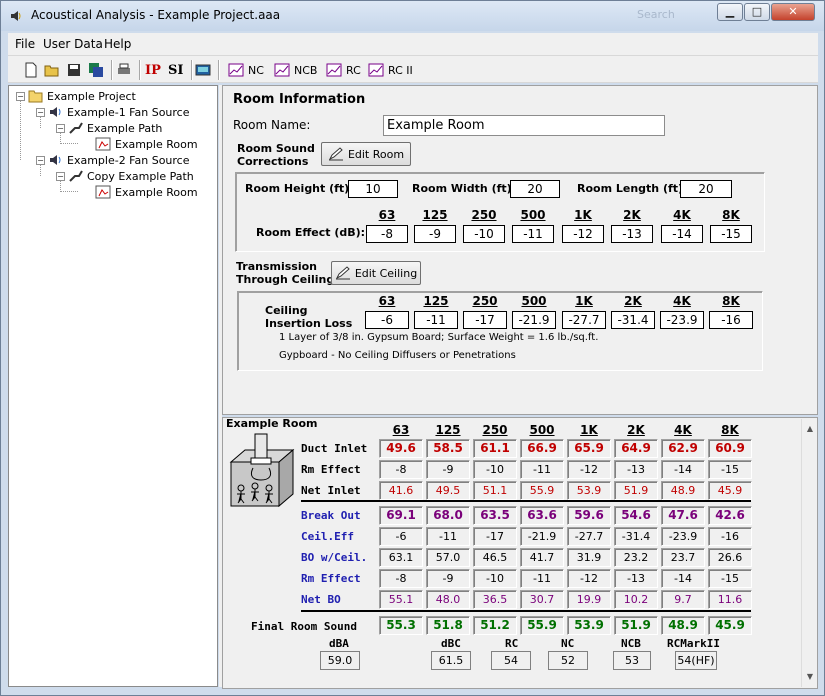 Image resolution: width=825 pixels, height=696 pixels. I want to click on edit-room-button: Edit Room, so click(366, 154).